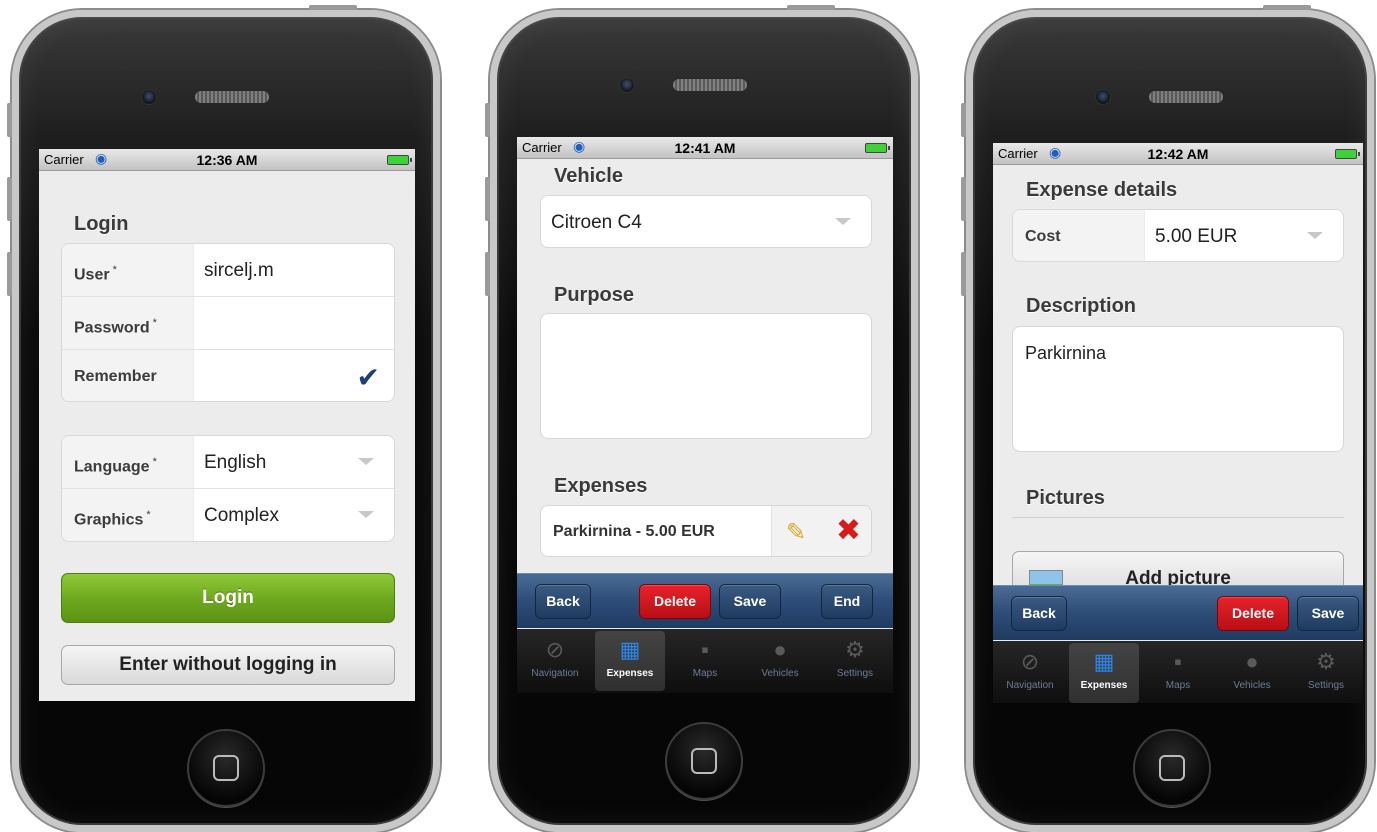 This screenshot has height=832, width=1377. Describe the element at coordinates (594, 295) in the screenshot. I see `purpose-section-title: Purpose` at that location.